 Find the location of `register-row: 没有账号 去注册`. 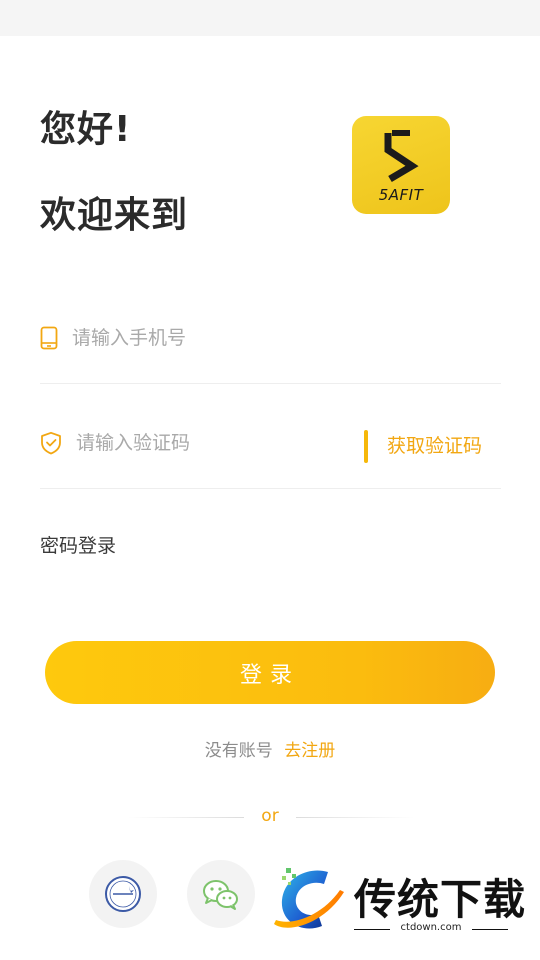

register-row: 没有账号 去注册 is located at coordinates (270, 748).